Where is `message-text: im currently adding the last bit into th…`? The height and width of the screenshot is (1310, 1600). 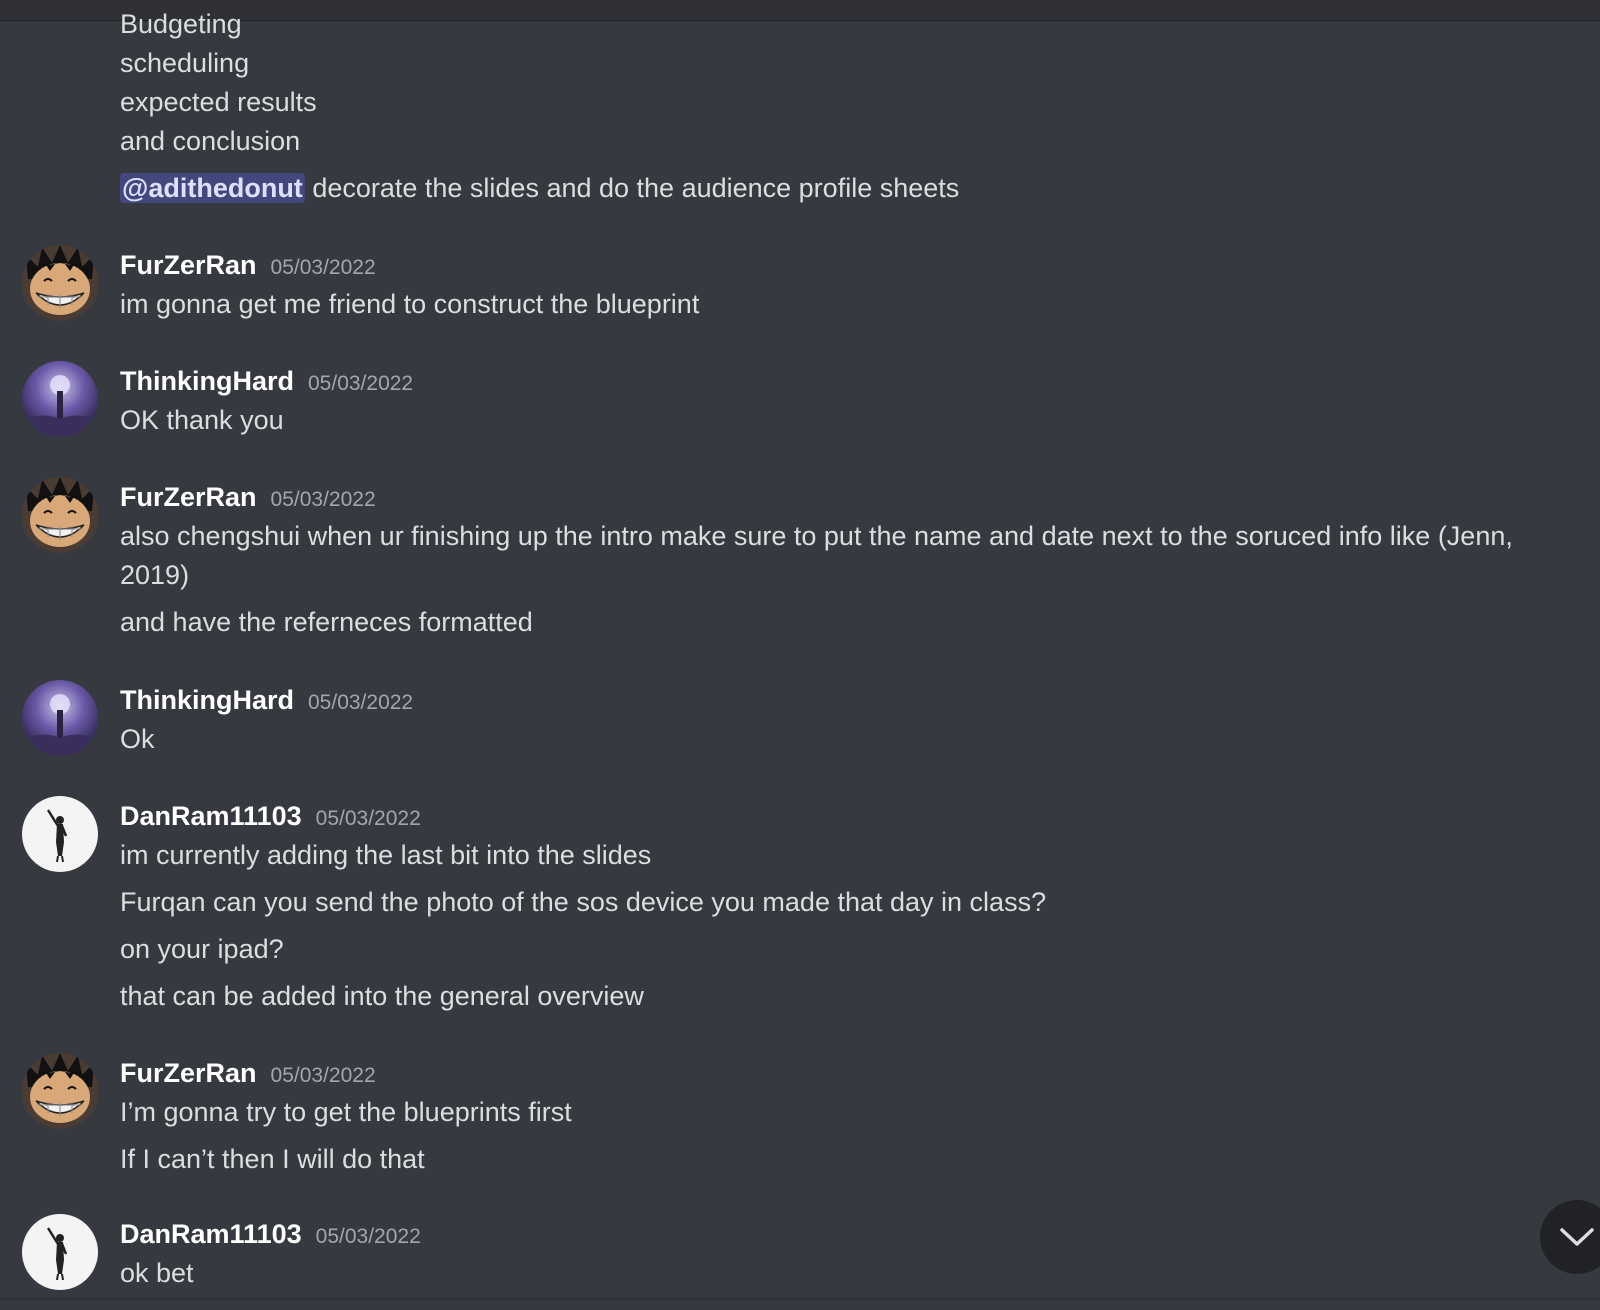
message-text: im currently adding the last bit into th… is located at coordinates (386, 855).